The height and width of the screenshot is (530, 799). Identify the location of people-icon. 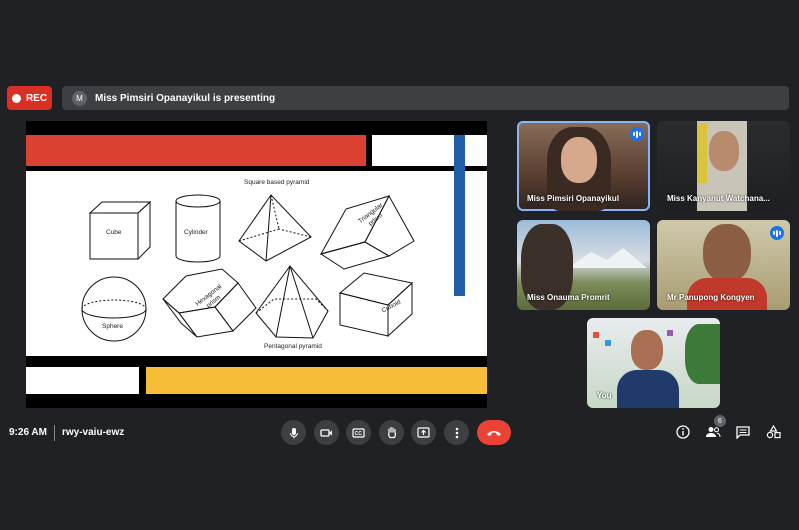
(713, 432).